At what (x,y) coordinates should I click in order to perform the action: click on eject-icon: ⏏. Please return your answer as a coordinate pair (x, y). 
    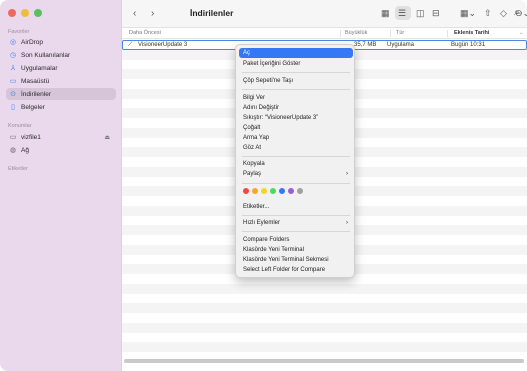
    Looking at the image, I should click on (107, 137).